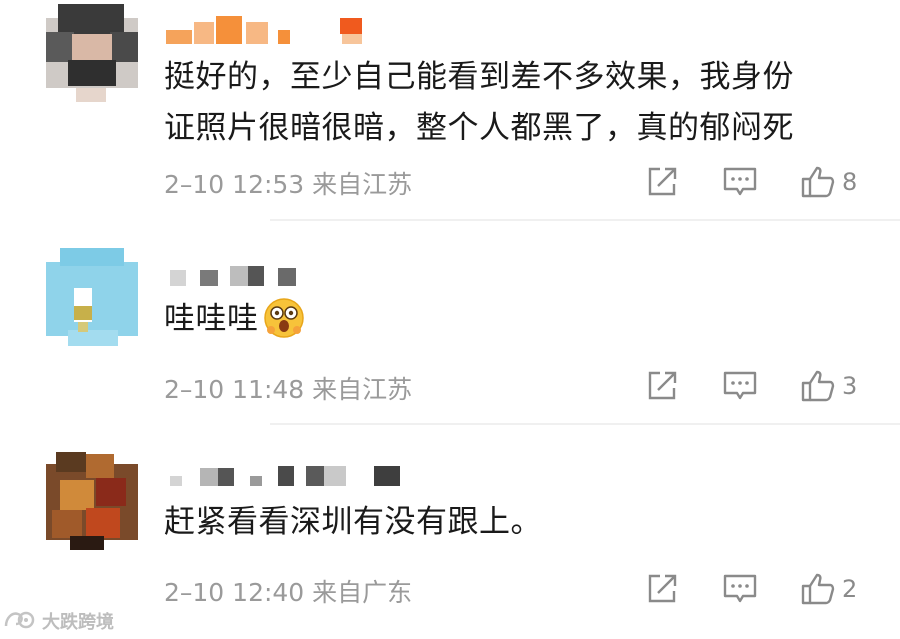 Image resolution: width=900 pixels, height=639 pixels. I want to click on comment-meta: 2–10 12:53 来自江苏, so click(288, 183).